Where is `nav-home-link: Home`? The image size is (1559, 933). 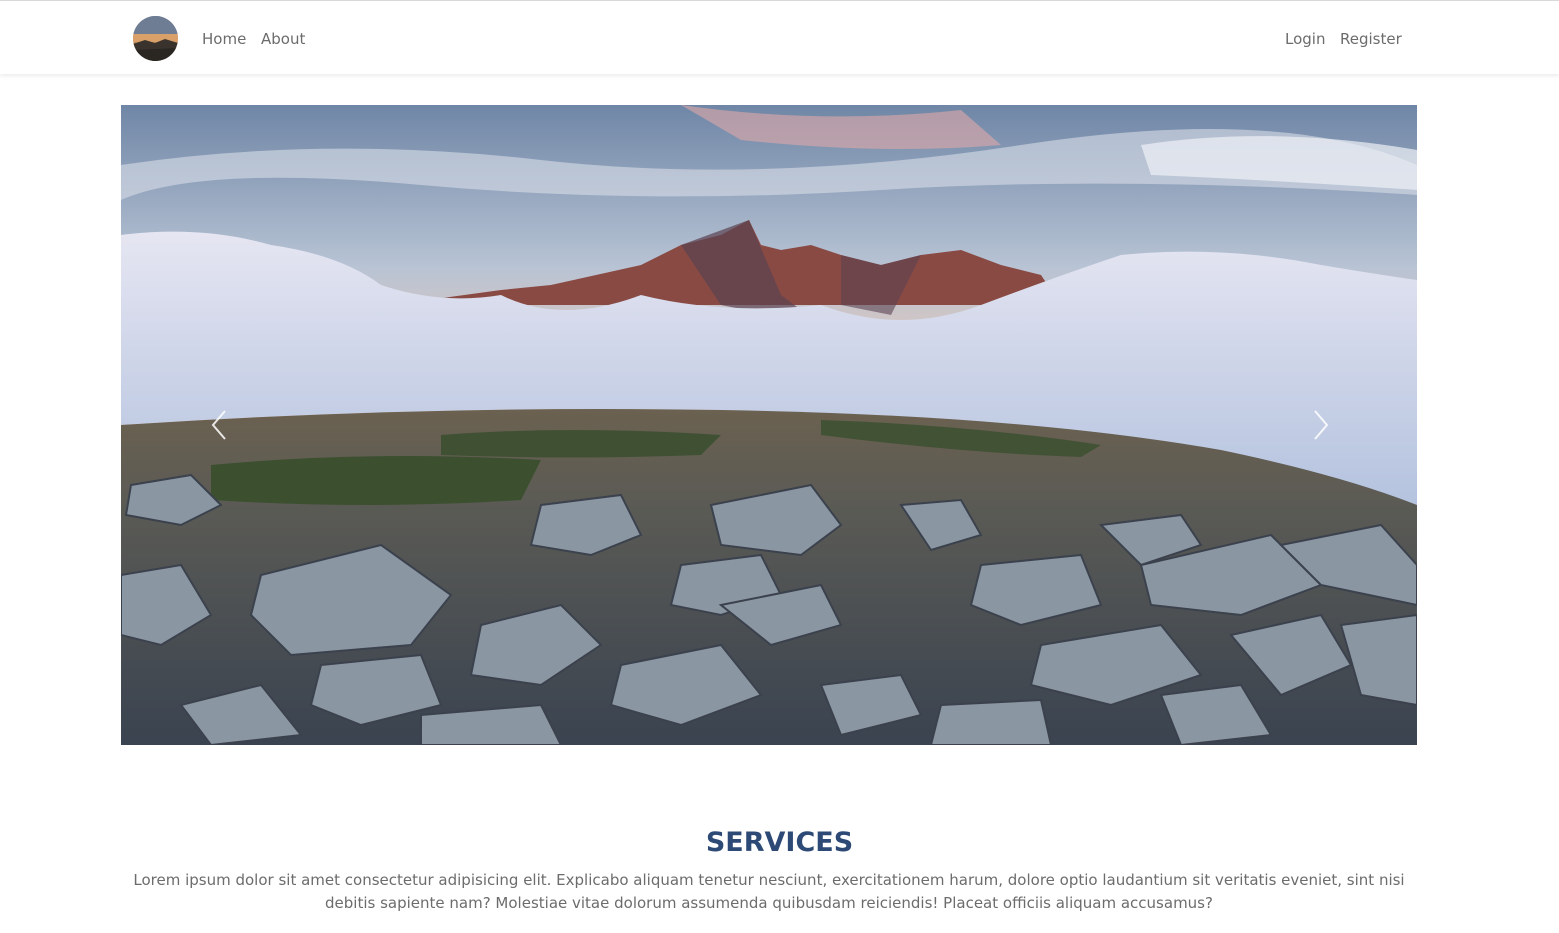
nav-home-link: Home is located at coordinates (224, 39).